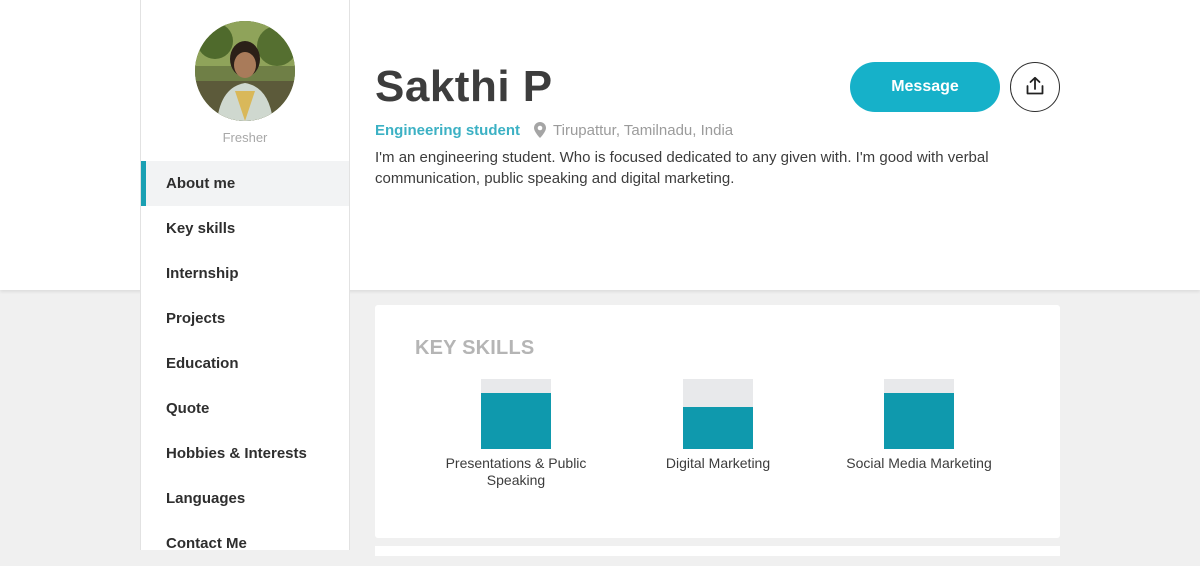 This screenshot has height=566, width=1200. Describe the element at coordinates (925, 87) in the screenshot. I see `message-button: Message` at that location.